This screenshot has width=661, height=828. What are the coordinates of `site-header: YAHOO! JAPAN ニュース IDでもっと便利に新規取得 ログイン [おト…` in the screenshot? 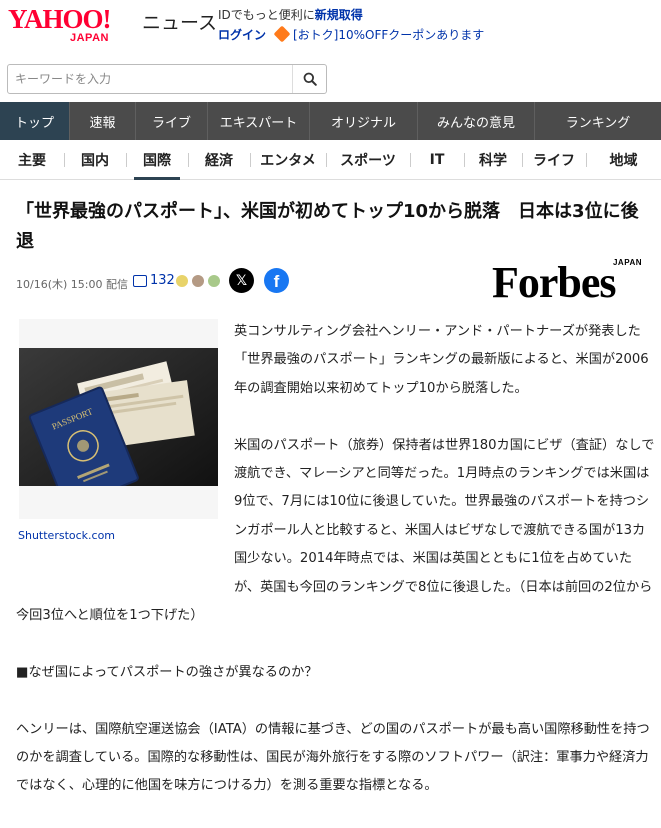 It's located at (330, 27).